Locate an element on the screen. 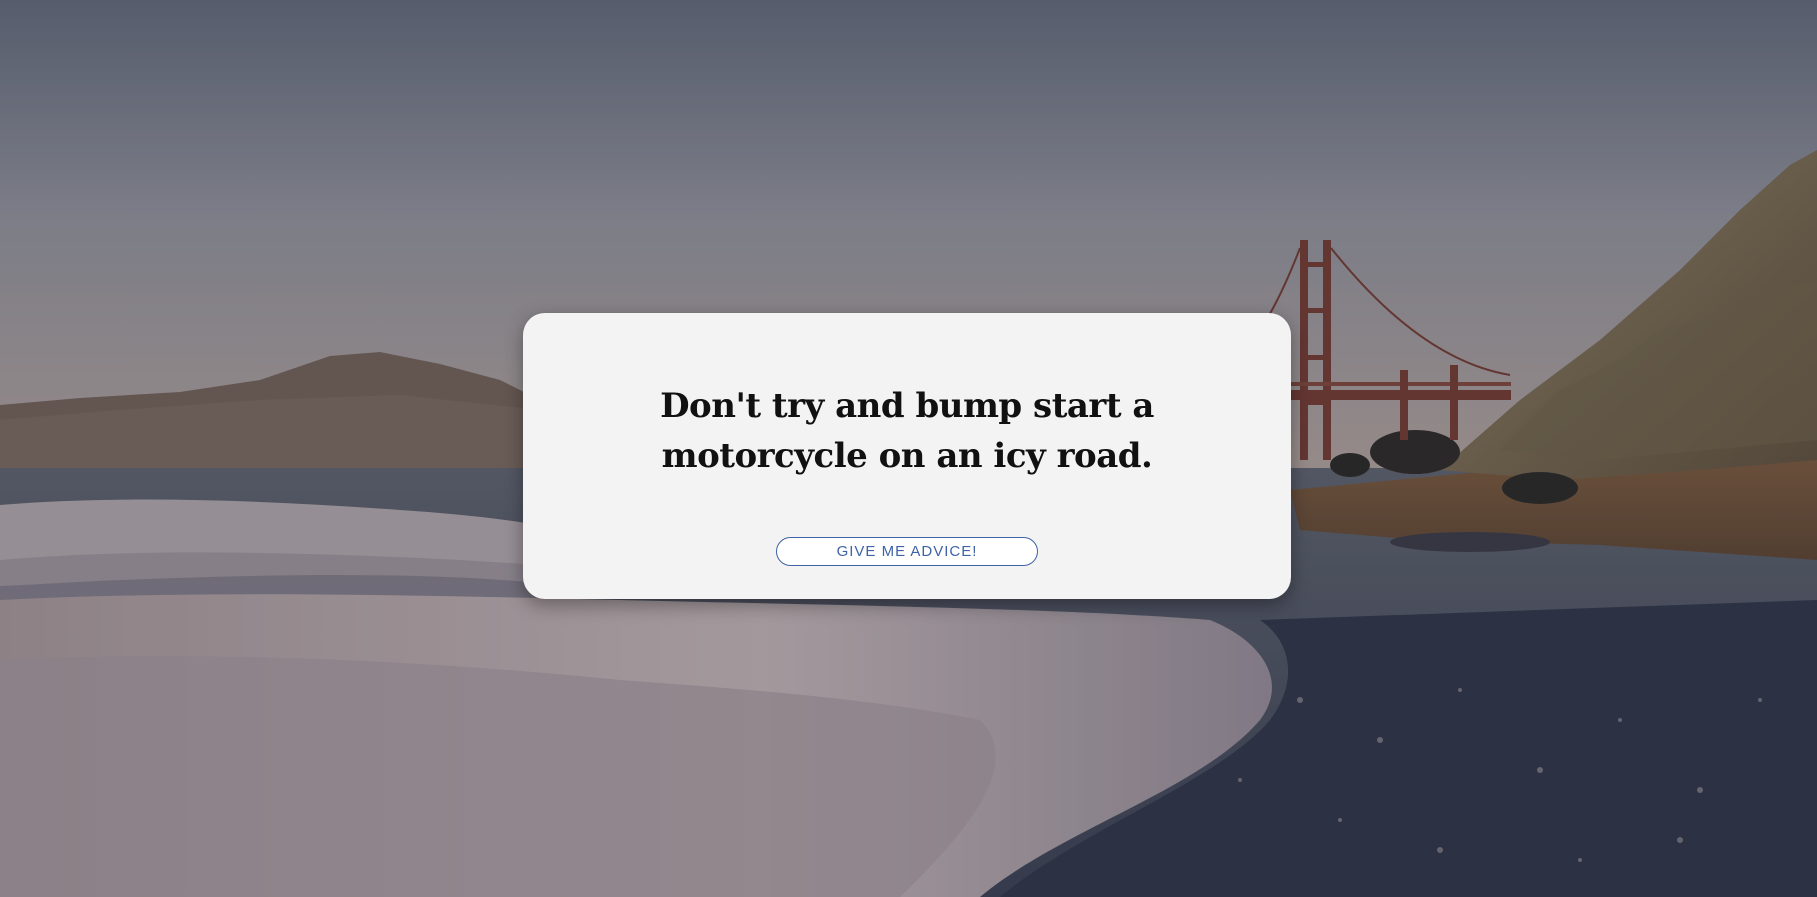 Image resolution: width=1817 pixels, height=897 pixels. give-advice-button: GIVE ME ADVICE! is located at coordinates (907, 551).